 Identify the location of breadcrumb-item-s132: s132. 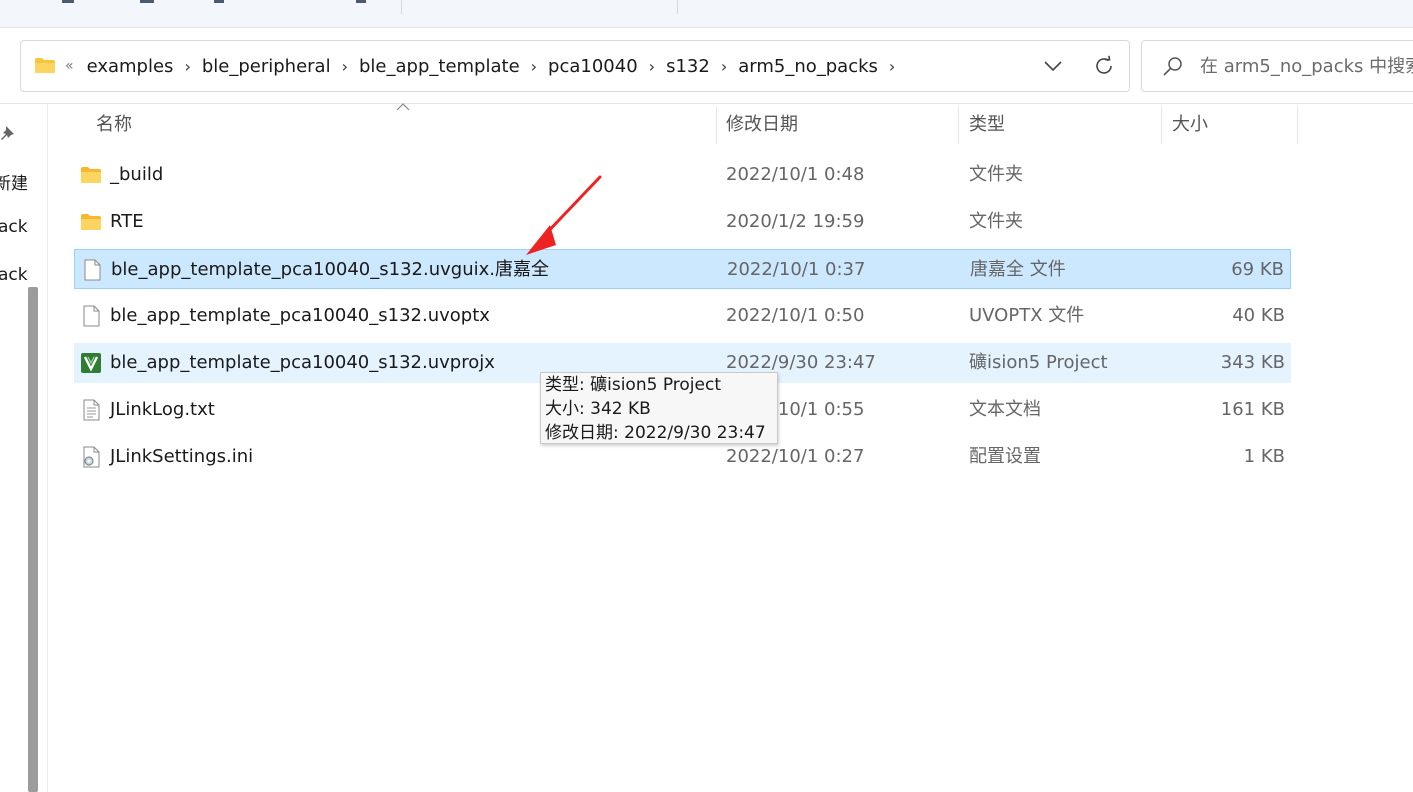
(688, 66).